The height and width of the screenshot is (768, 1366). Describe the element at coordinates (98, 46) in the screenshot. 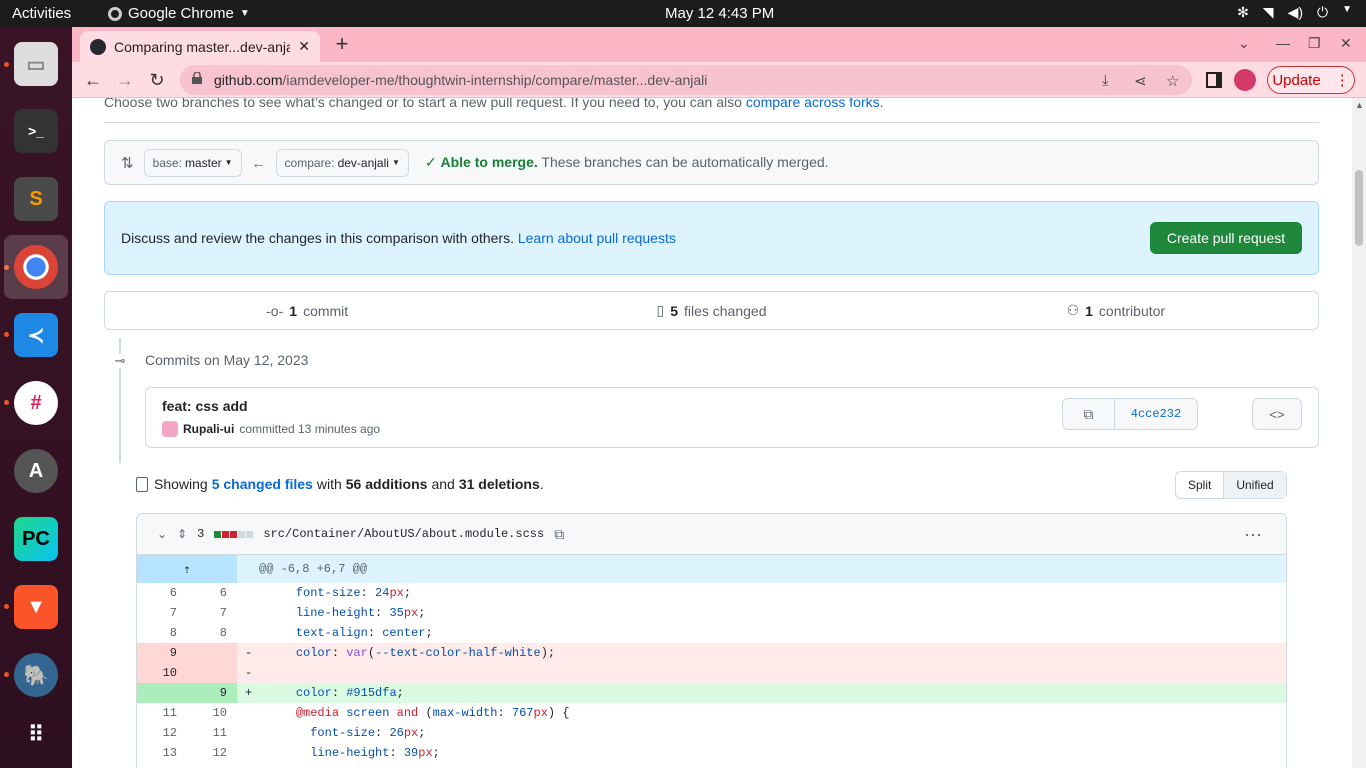

I see `github-icon` at that location.